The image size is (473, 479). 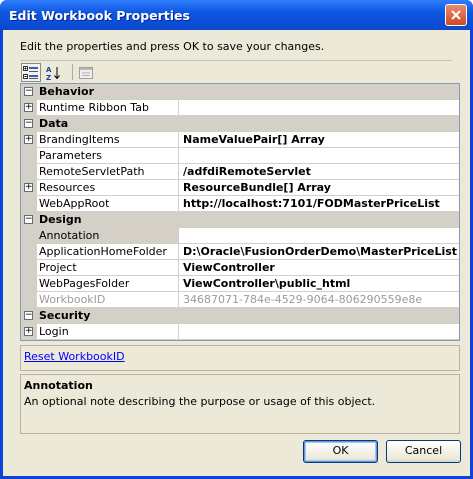 What do you see at coordinates (340, 451) in the screenshot?
I see `ok-button: OK` at bounding box center [340, 451].